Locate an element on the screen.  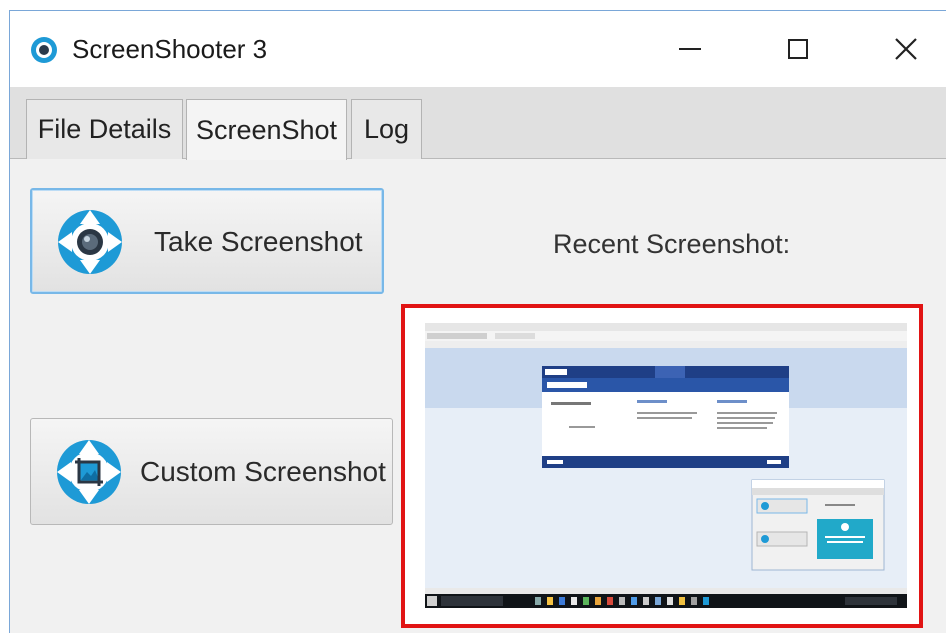
maximize-button is located at coordinates (798, 49).